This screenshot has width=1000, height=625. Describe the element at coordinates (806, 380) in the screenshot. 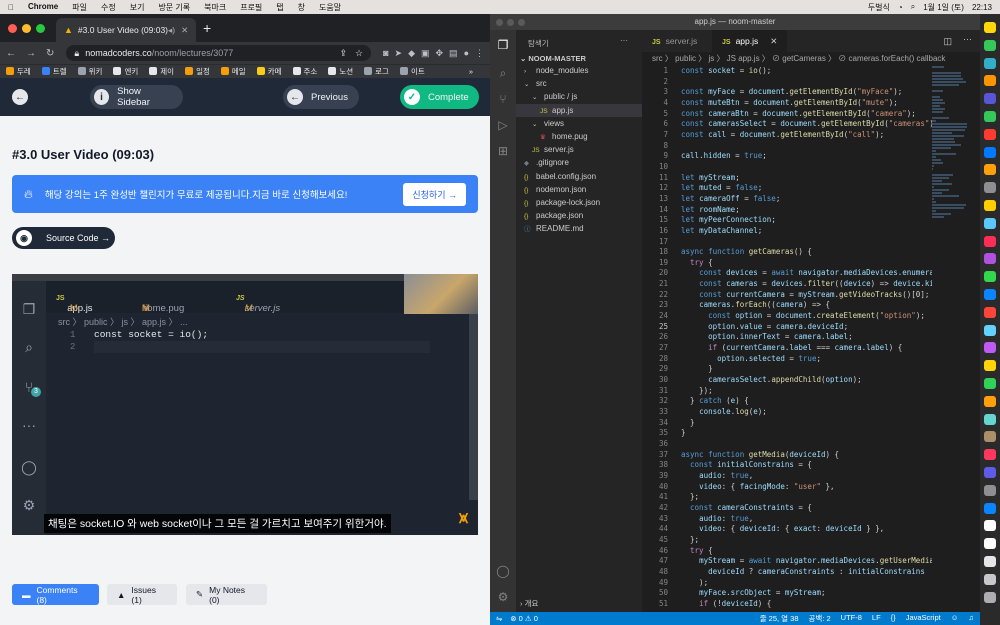

I see `code-line: camerasSelect.appendChild(option);` at that location.